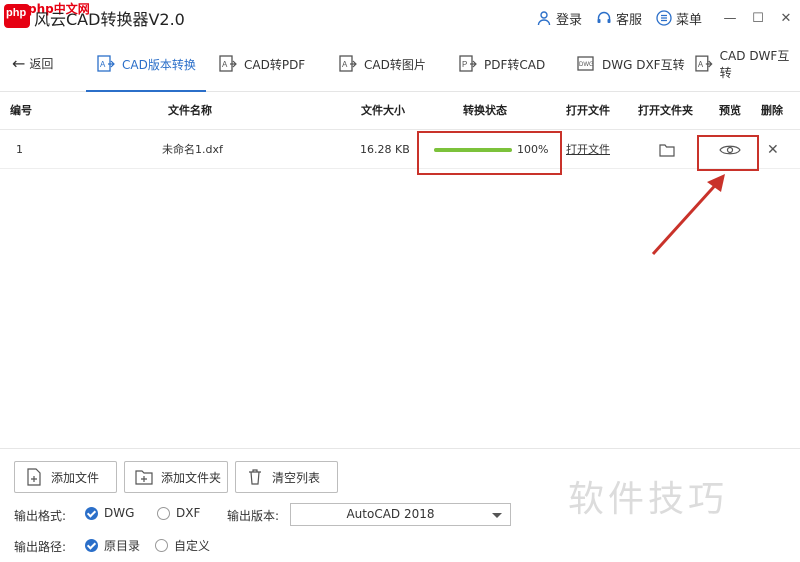 This screenshot has width=800, height=562. Describe the element at coordinates (21, 110) in the screenshot. I see `column-index: 编号` at that location.